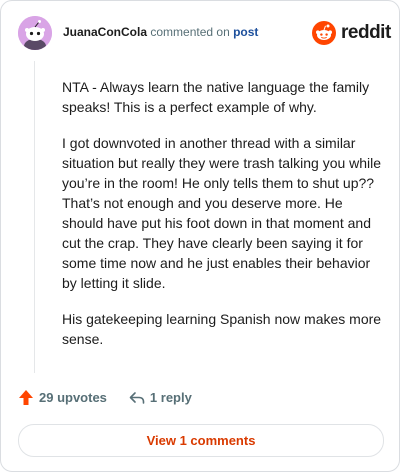  What do you see at coordinates (366, 32) in the screenshot?
I see `reddit-wordmark: reddit` at bounding box center [366, 32].